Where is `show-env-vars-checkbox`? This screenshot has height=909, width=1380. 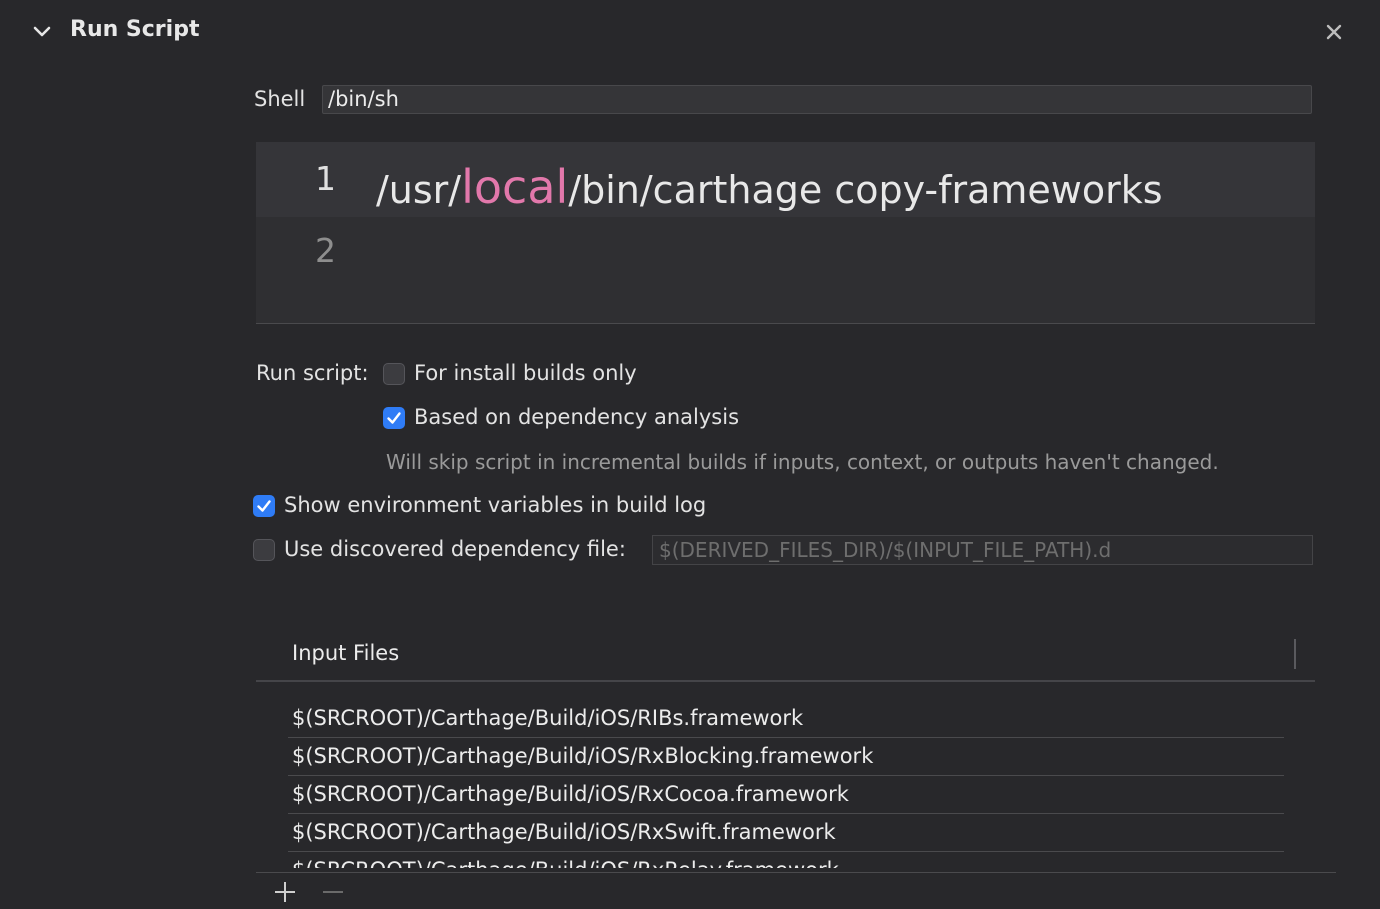 show-env-vars-checkbox is located at coordinates (264, 506).